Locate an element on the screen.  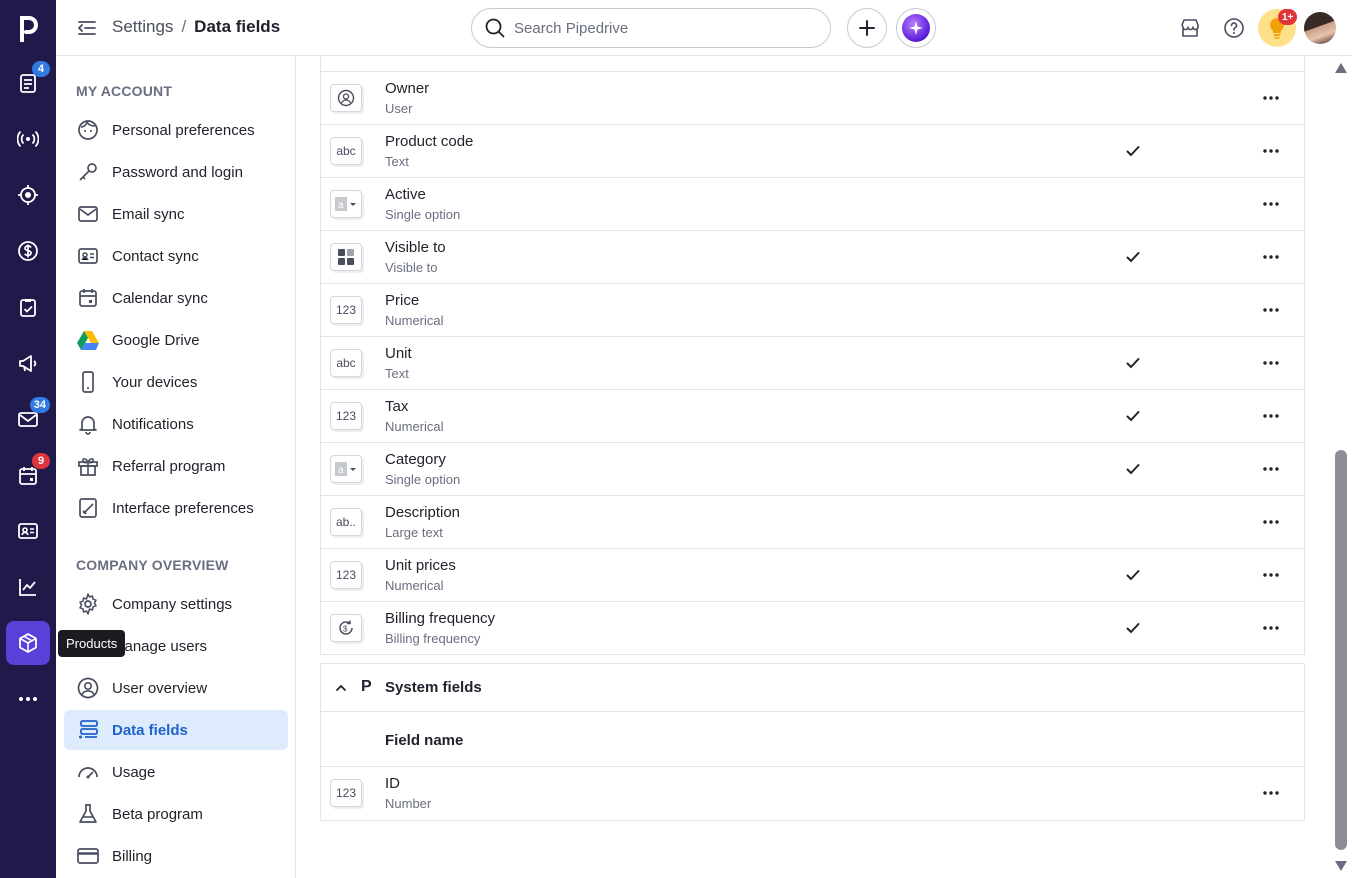
marketplace-icon is located at coordinates (1190, 28).